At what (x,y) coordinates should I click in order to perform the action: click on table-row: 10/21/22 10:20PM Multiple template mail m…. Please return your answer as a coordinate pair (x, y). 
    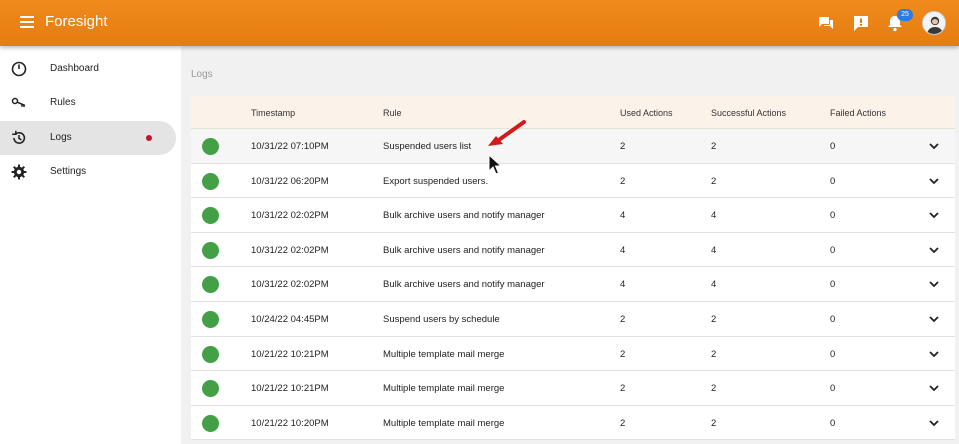
    Looking at the image, I should click on (573, 423).